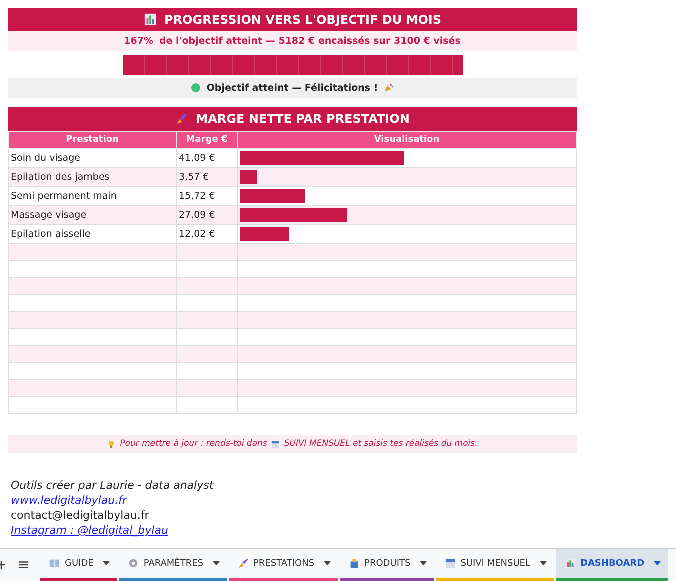 The width and height of the screenshot is (676, 581). I want to click on website-link: www.ledigitalbylau.fr, so click(69, 500).